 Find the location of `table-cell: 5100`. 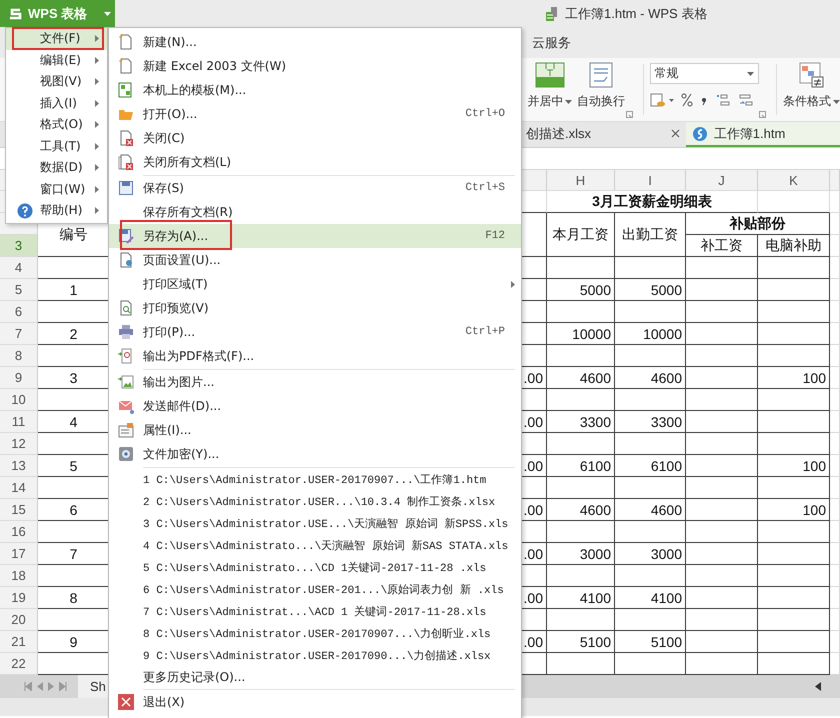

table-cell: 5100 is located at coordinates (581, 642).